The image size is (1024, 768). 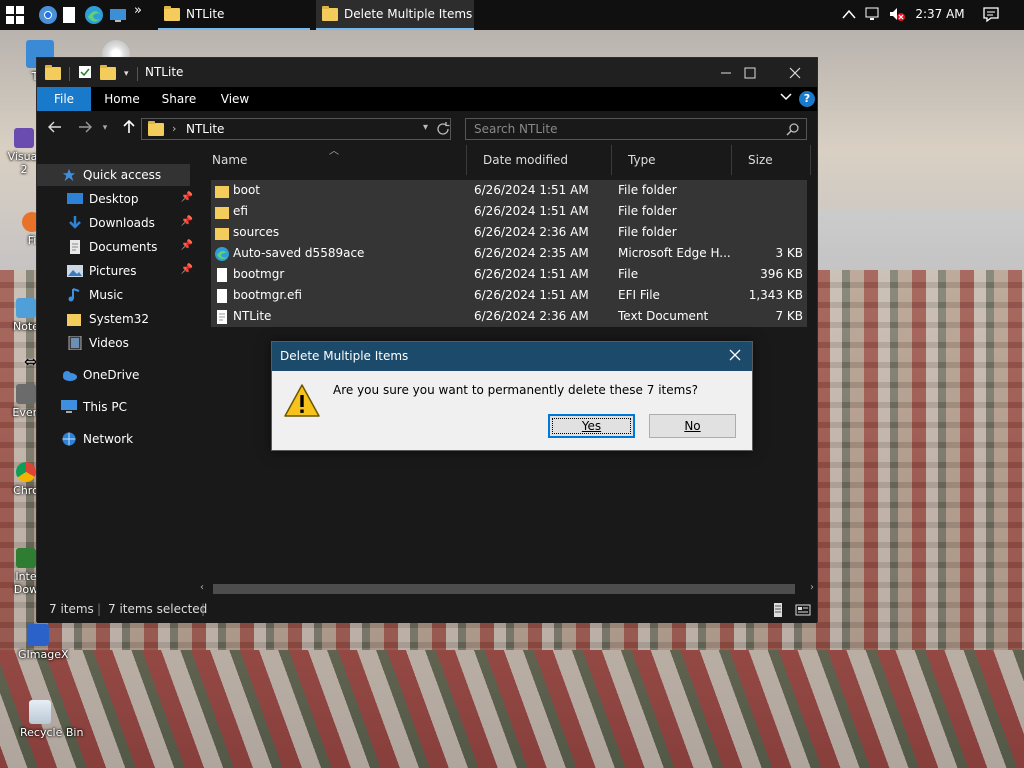 I want to click on column-header-date-modified: Date modified, so click(x=540, y=160).